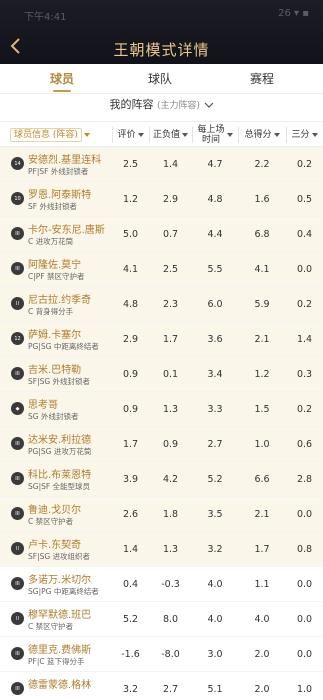 This screenshot has width=323, height=700. I want to click on column-rating: 评价, so click(130, 135).